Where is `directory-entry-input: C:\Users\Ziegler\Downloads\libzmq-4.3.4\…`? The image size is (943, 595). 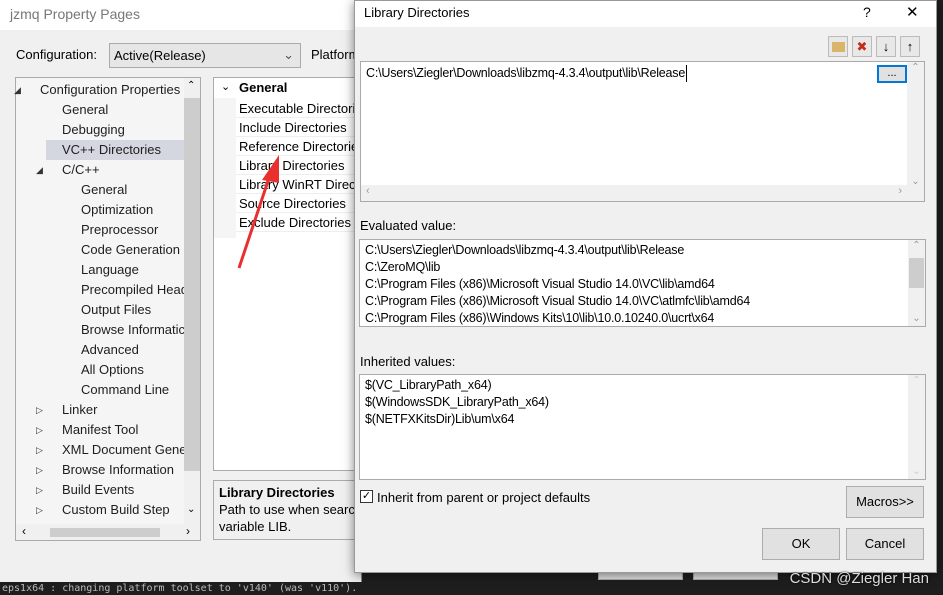
directory-entry-input: C:\Users\Ziegler\Downloads\libzmq-4.3.4\… is located at coordinates (527, 73).